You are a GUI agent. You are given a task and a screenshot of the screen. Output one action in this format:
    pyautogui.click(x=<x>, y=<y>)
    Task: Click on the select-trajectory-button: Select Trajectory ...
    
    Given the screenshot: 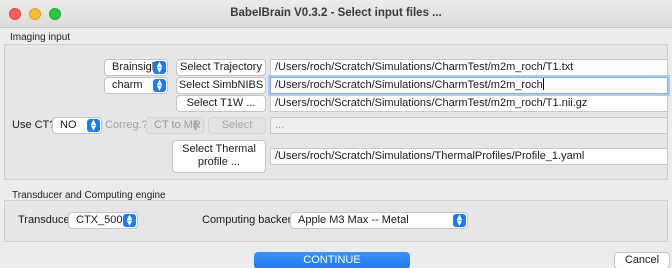 What is the action you would take?
    pyautogui.click(x=221, y=73)
    